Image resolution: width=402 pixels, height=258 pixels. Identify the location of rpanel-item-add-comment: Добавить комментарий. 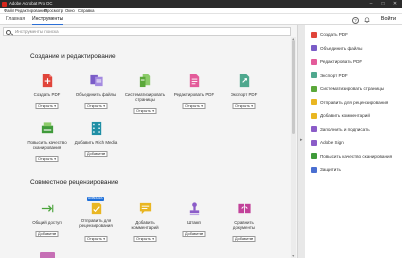
(355, 115).